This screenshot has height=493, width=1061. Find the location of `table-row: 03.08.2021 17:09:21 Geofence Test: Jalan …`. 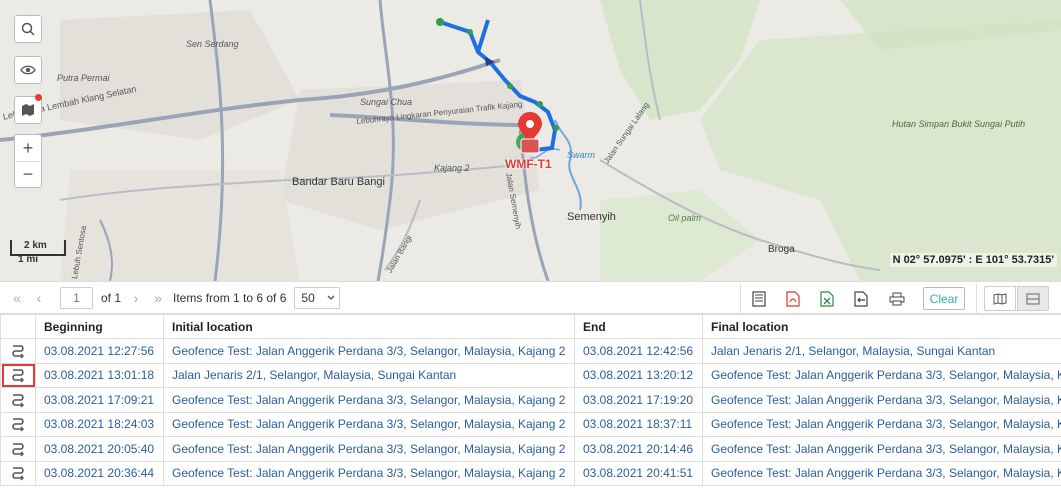

table-row: 03.08.2021 17:09:21 Geofence Test: Jalan … is located at coordinates (530, 400).